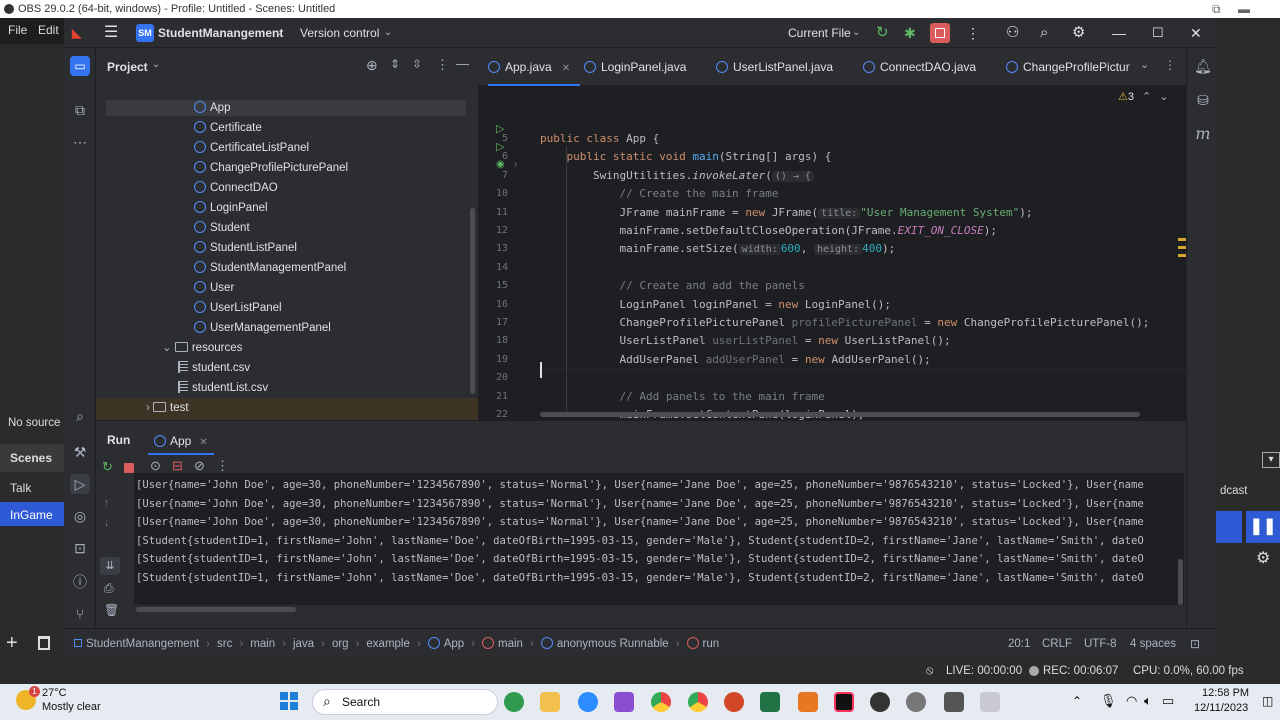 The image size is (1280, 720). What do you see at coordinates (54, 693) in the screenshot?
I see `temperature: 27°C` at bounding box center [54, 693].